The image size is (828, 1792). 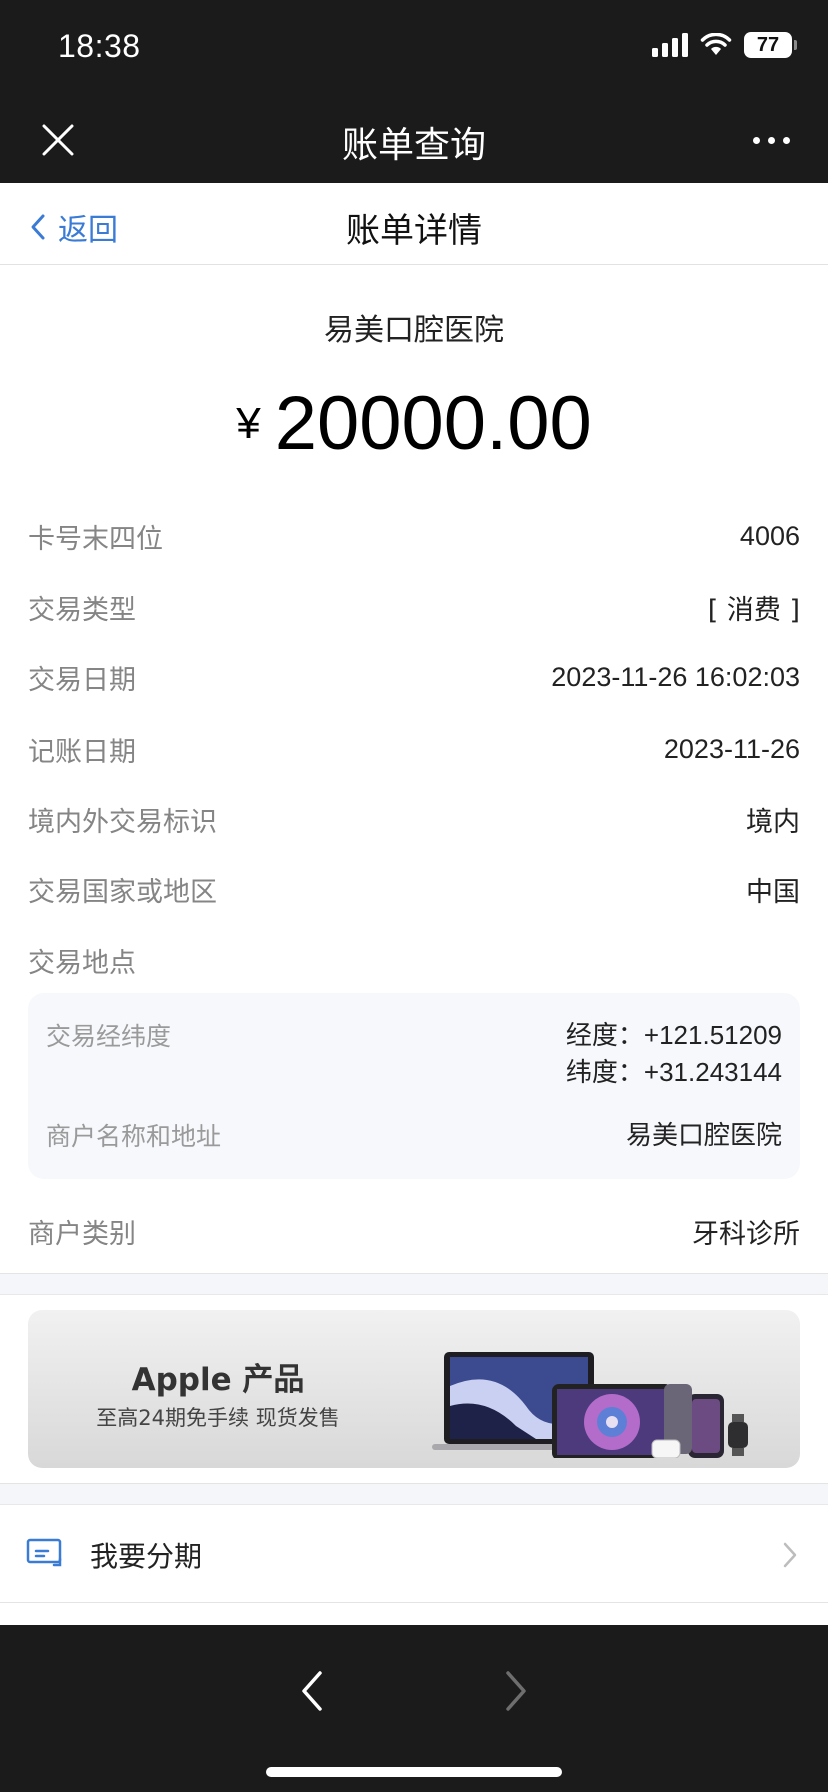 I want to click on apple-promo-banner: Apple 产品 至高24期免手续 现货发售, so click(x=414, y=1389).